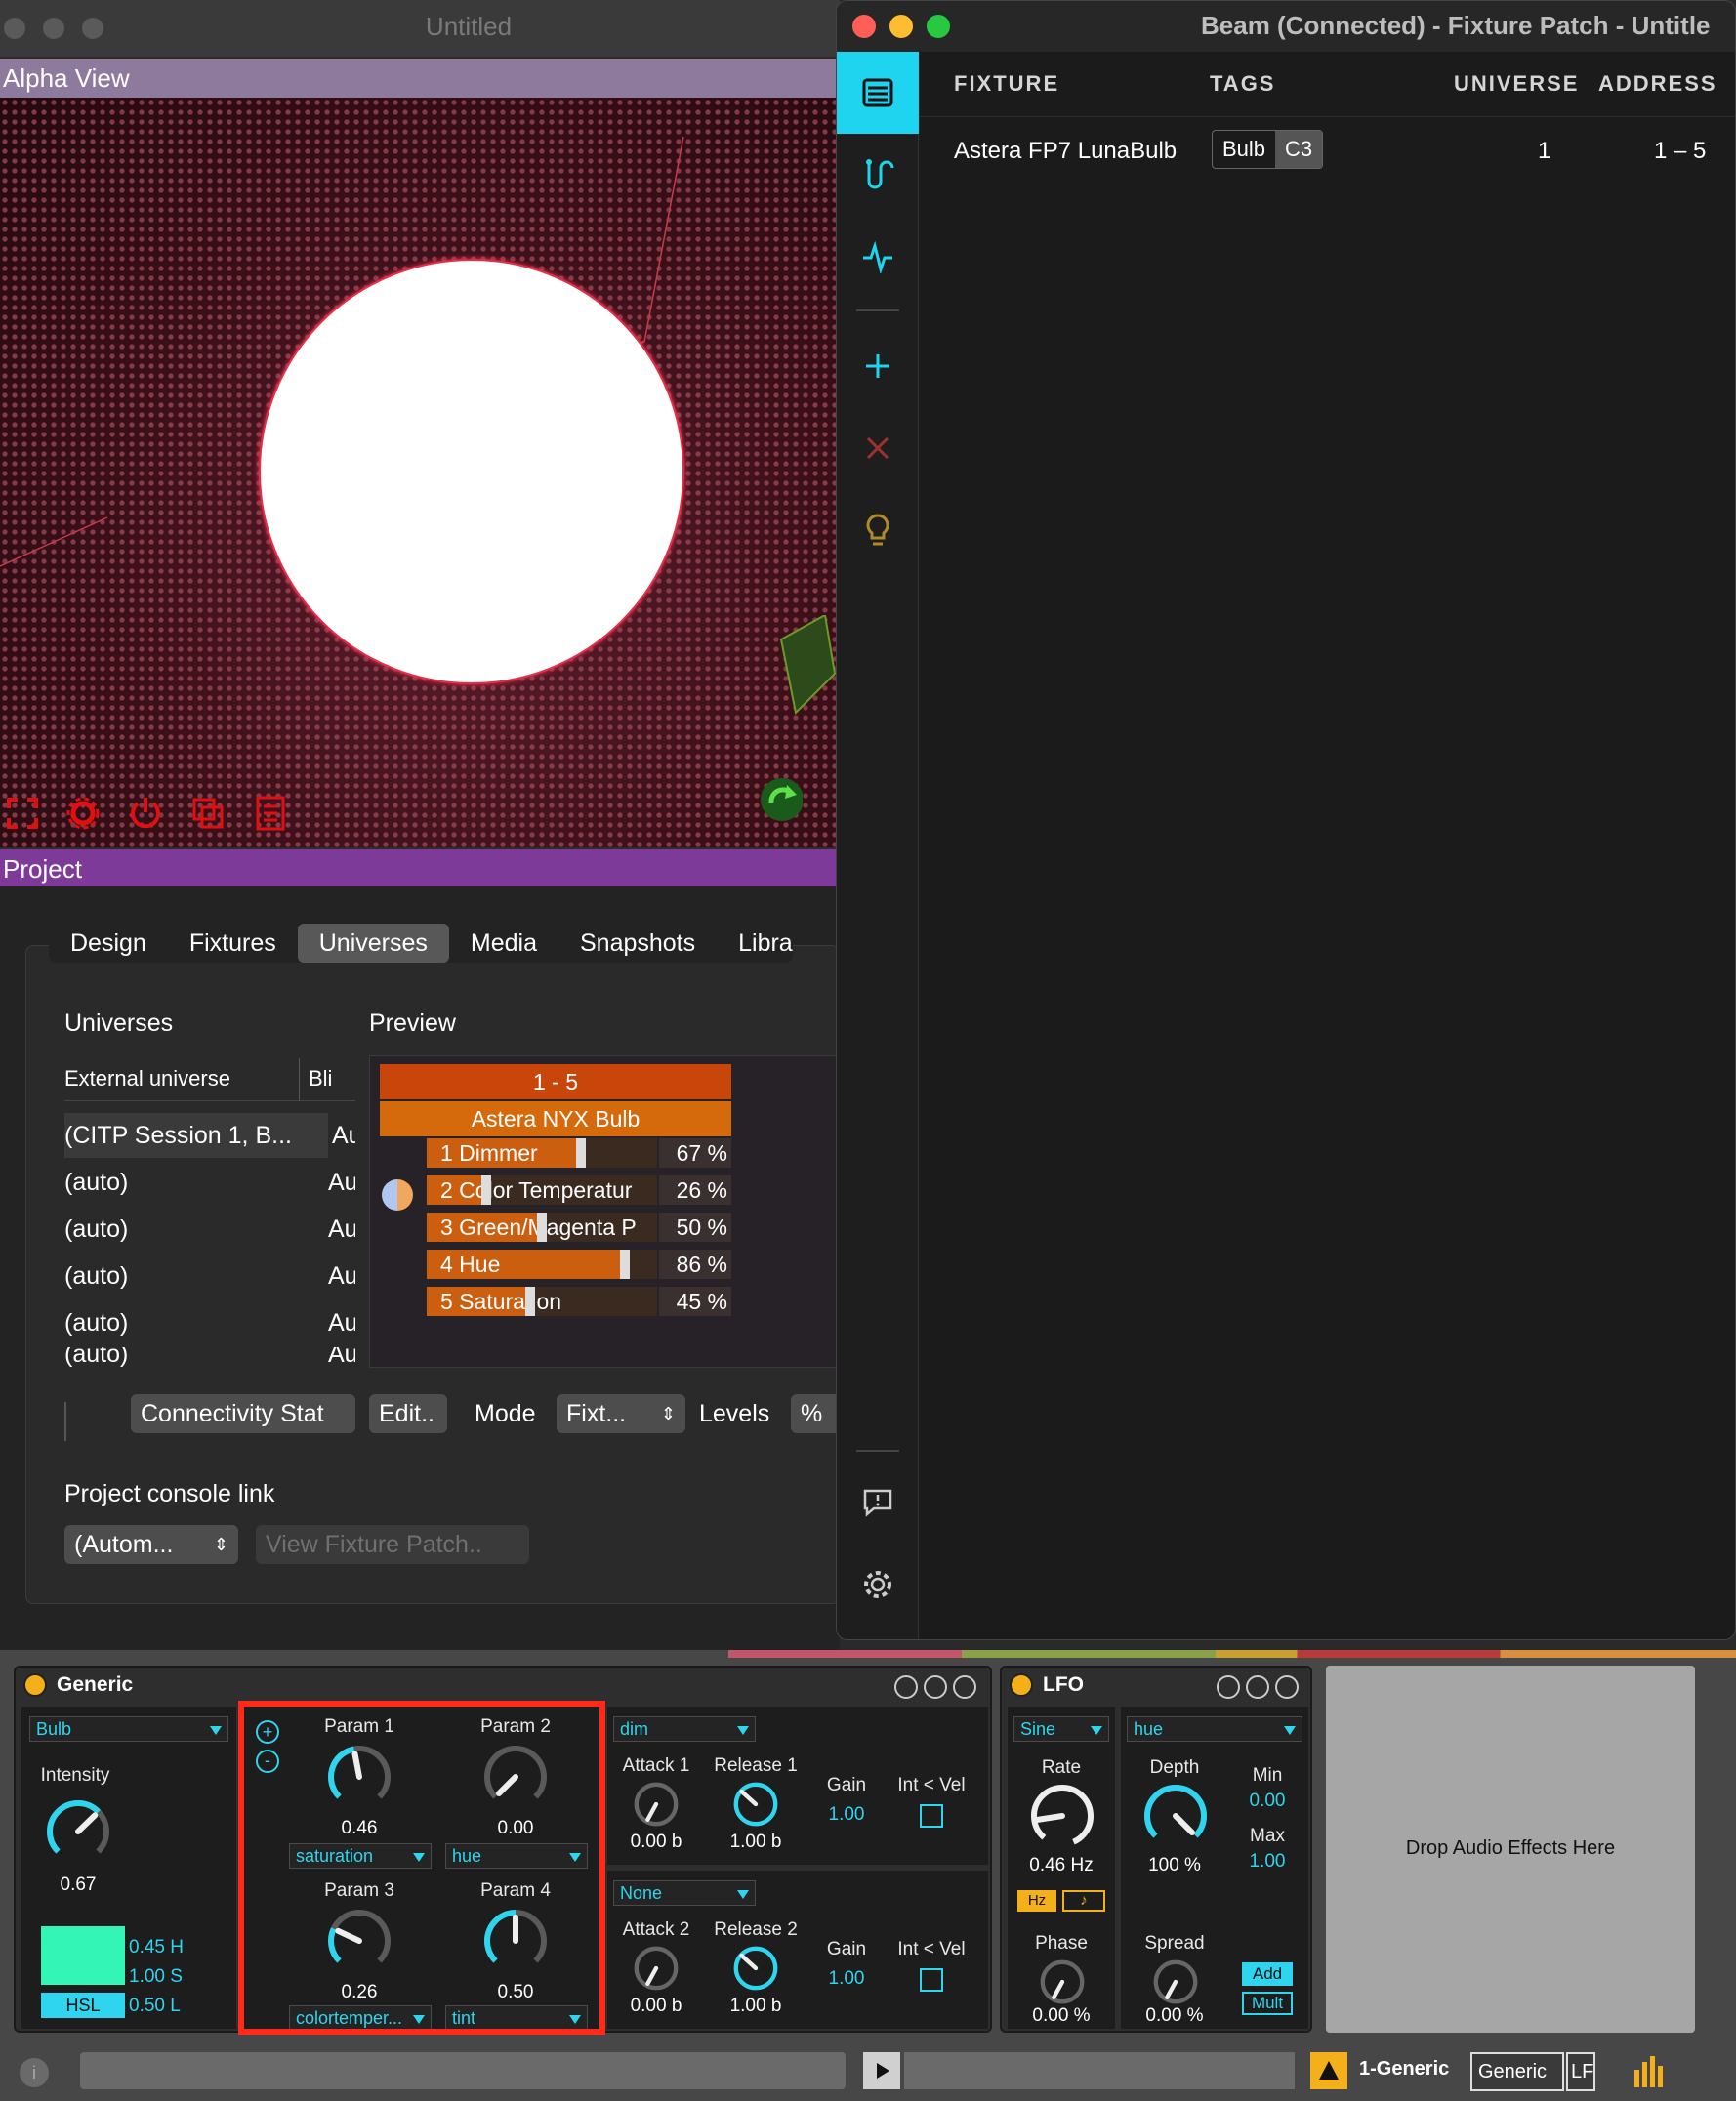 The height and width of the screenshot is (2101, 1736). What do you see at coordinates (846, 1785) in the screenshot?
I see `gain-1-label: Gain` at bounding box center [846, 1785].